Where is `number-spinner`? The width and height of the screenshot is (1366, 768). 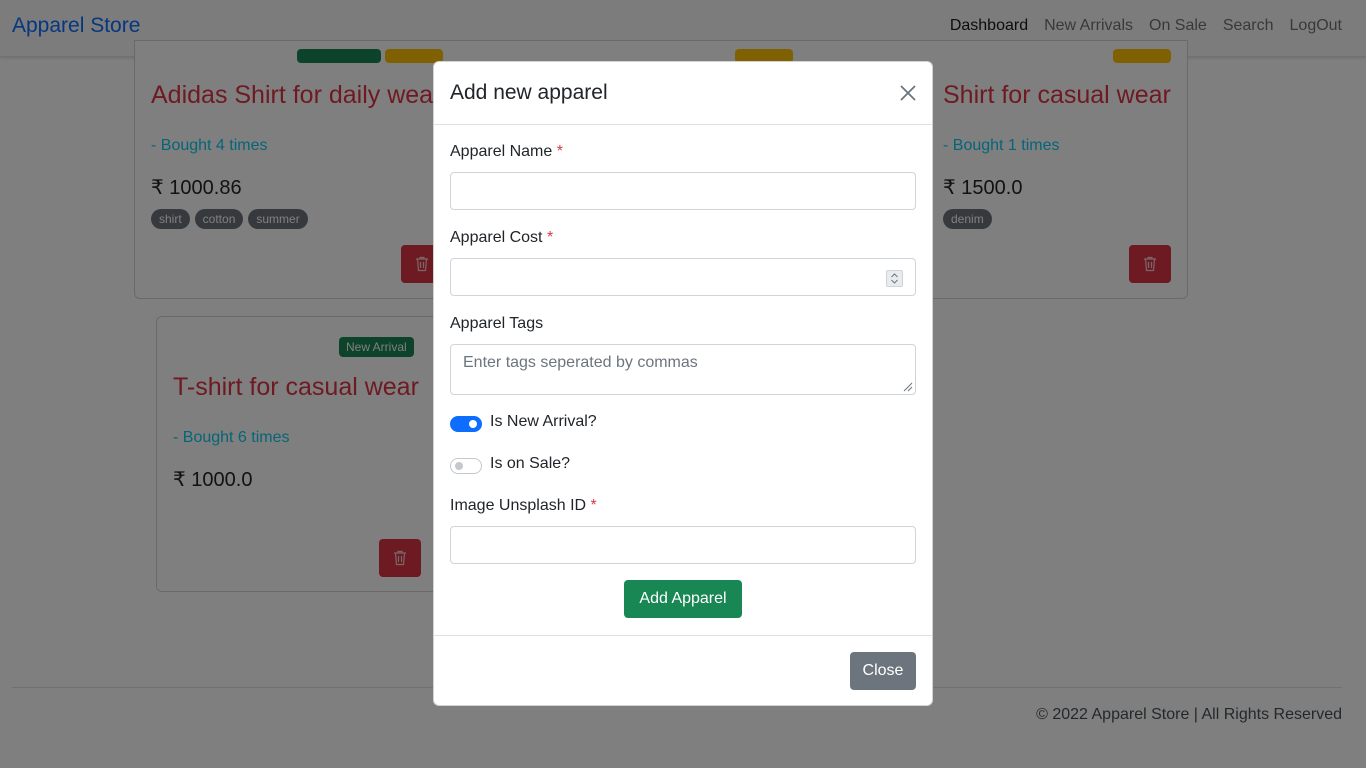
number-spinner is located at coordinates (894, 278).